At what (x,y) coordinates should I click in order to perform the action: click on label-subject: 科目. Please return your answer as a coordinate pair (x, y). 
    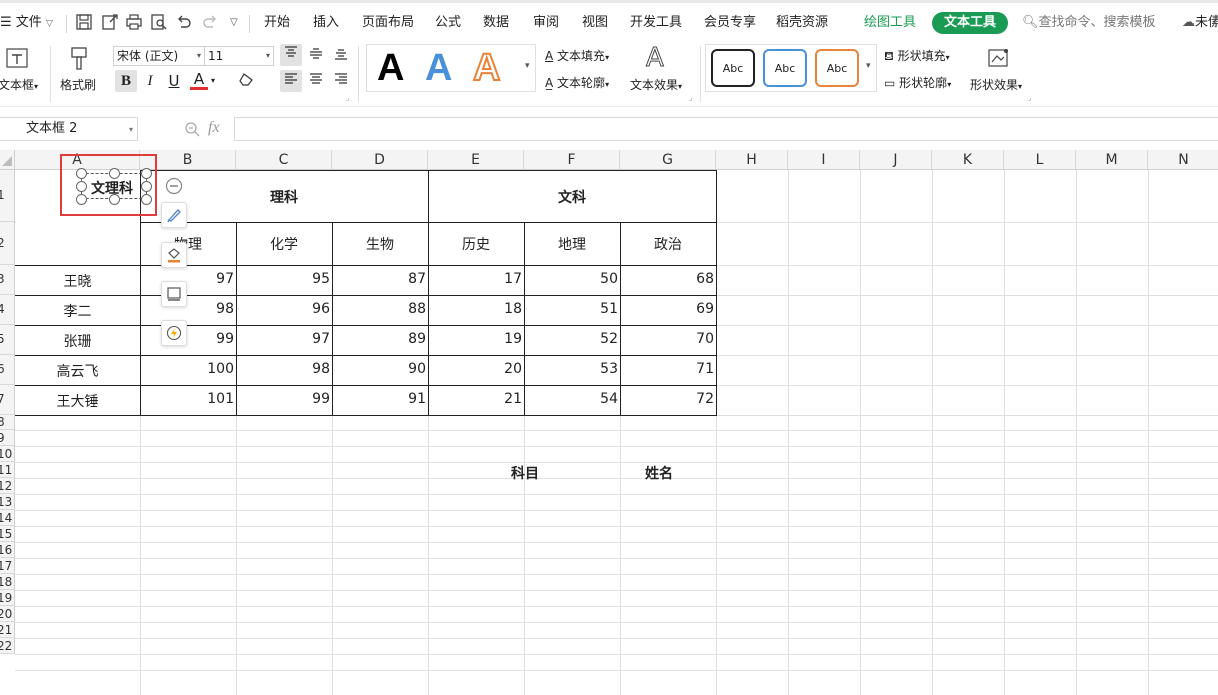
    Looking at the image, I should click on (525, 473).